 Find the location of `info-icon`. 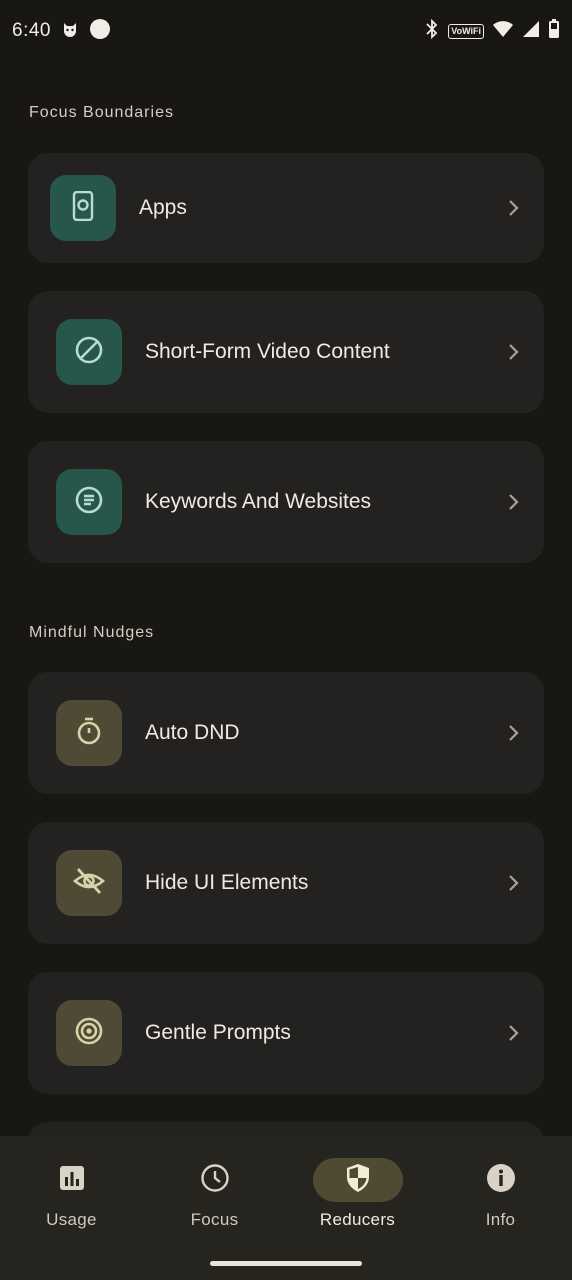

info-icon is located at coordinates (501, 1180).